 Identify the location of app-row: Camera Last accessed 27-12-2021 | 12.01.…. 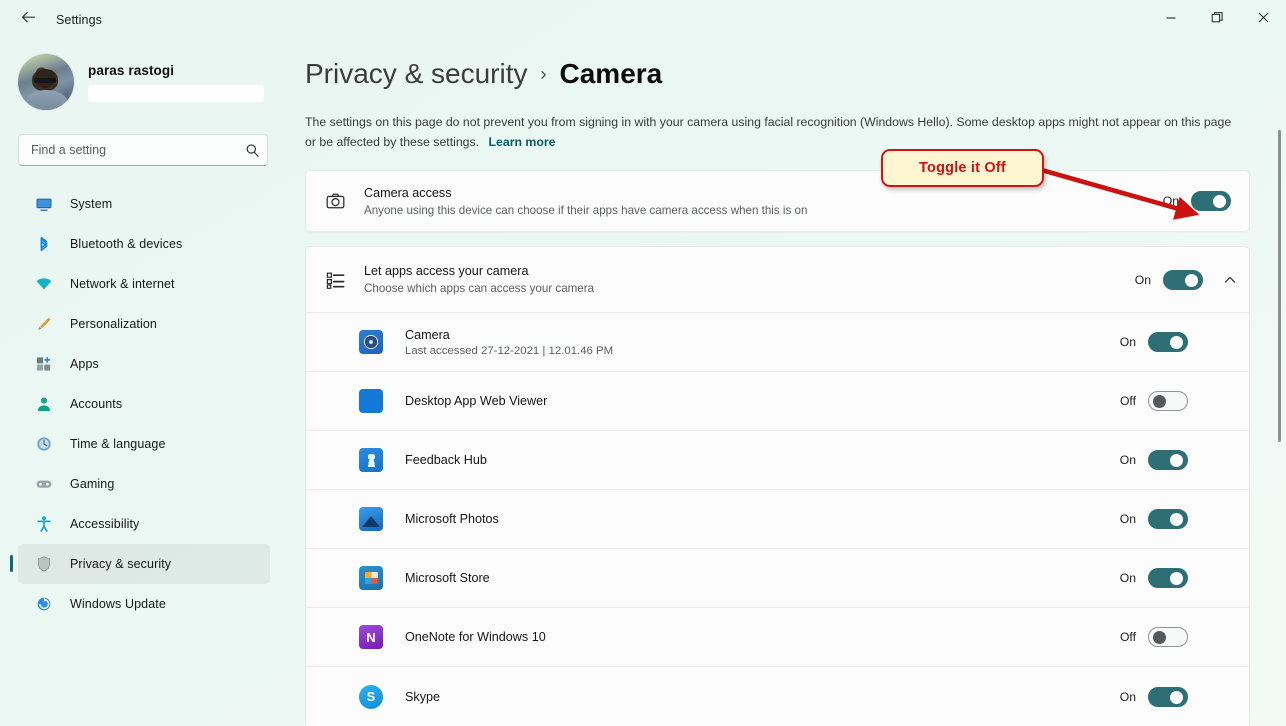
(777, 342).